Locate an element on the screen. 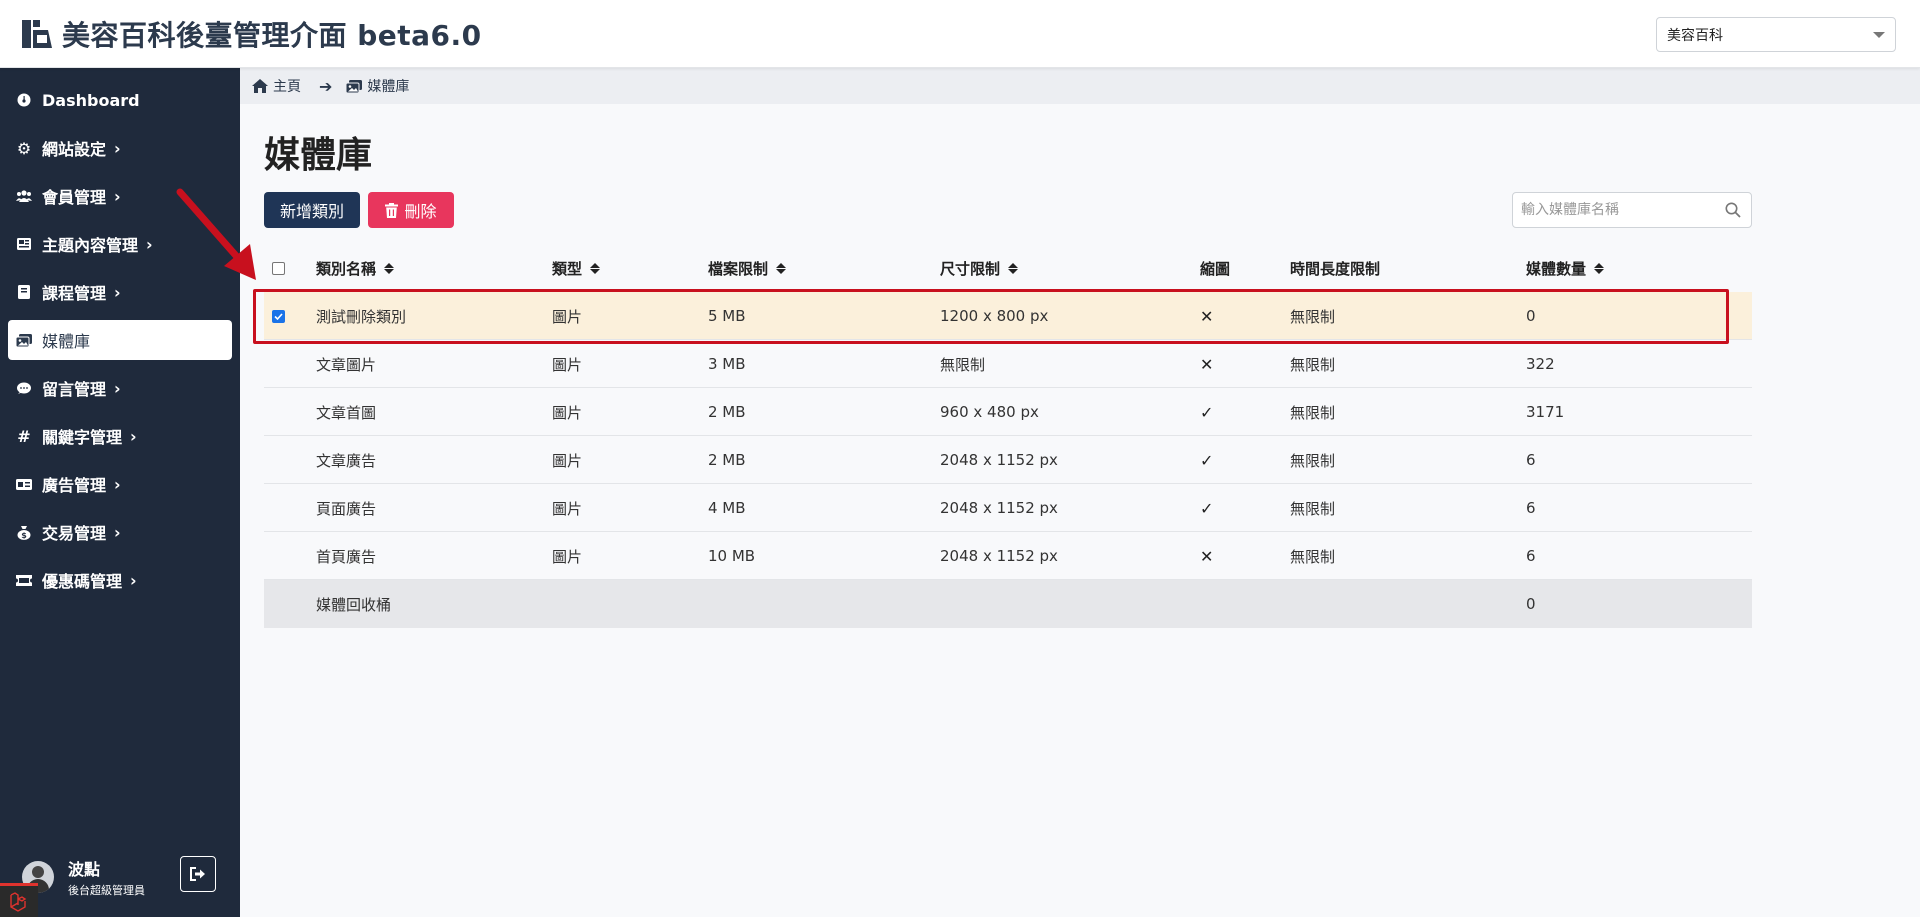  search-icon is located at coordinates (1733, 210).